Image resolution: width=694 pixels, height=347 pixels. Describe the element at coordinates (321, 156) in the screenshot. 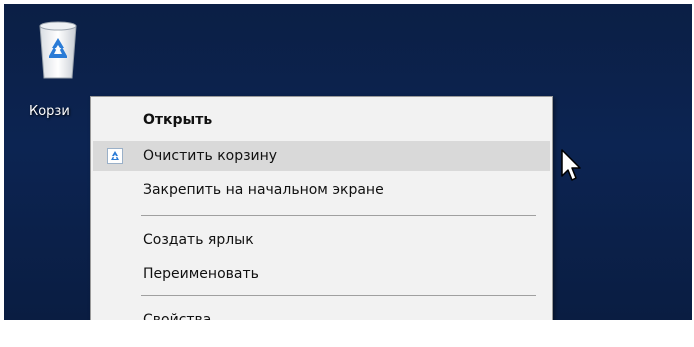

I see `menu-item-empty-recycle-bin: Очистить корзину` at that location.